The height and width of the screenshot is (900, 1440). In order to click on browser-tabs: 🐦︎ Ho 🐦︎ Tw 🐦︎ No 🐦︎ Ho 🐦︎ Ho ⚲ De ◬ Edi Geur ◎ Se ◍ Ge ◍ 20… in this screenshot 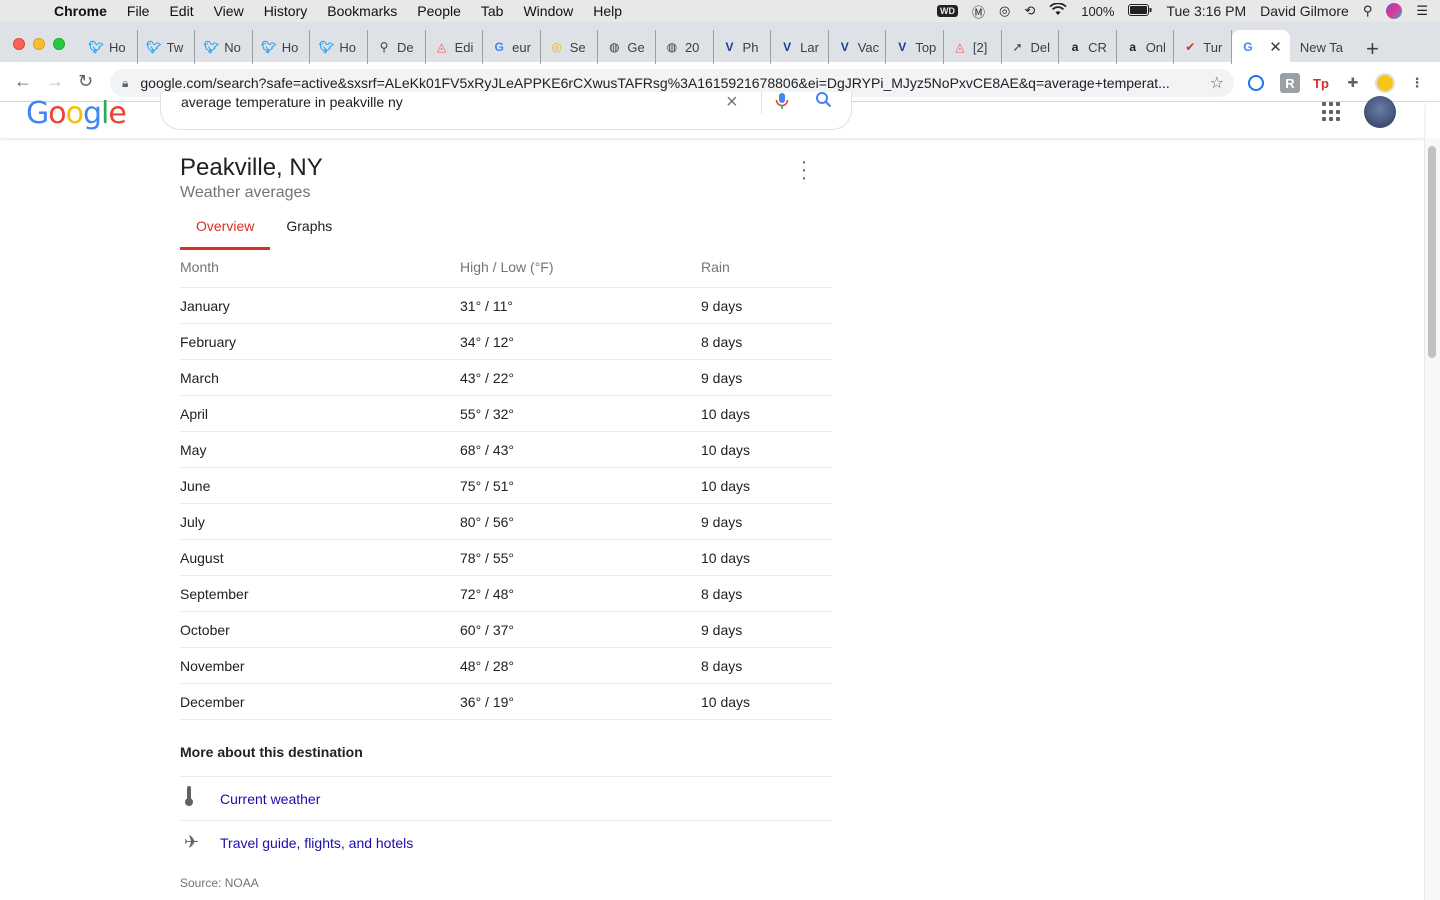, I will do `click(715, 47)`.